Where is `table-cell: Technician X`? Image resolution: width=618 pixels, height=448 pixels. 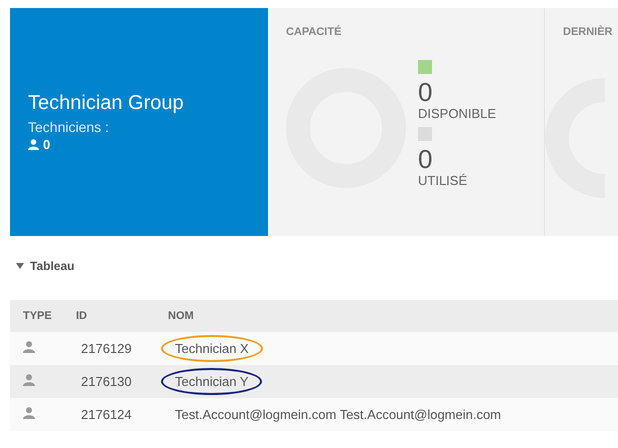
table-cell: Technician X is located at coordinates (212, 348).